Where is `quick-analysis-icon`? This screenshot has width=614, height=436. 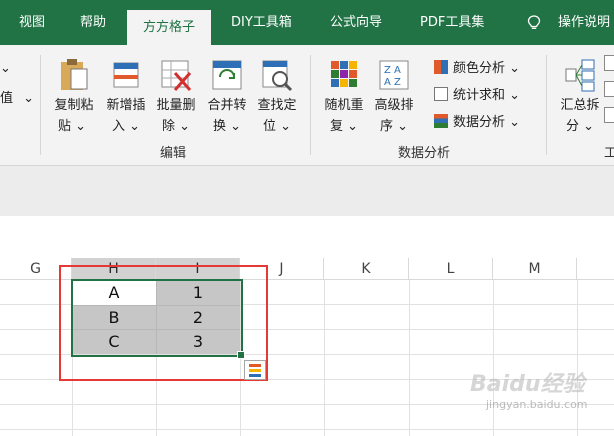 quick-analysis-icon is located at coordinates (255, 370).